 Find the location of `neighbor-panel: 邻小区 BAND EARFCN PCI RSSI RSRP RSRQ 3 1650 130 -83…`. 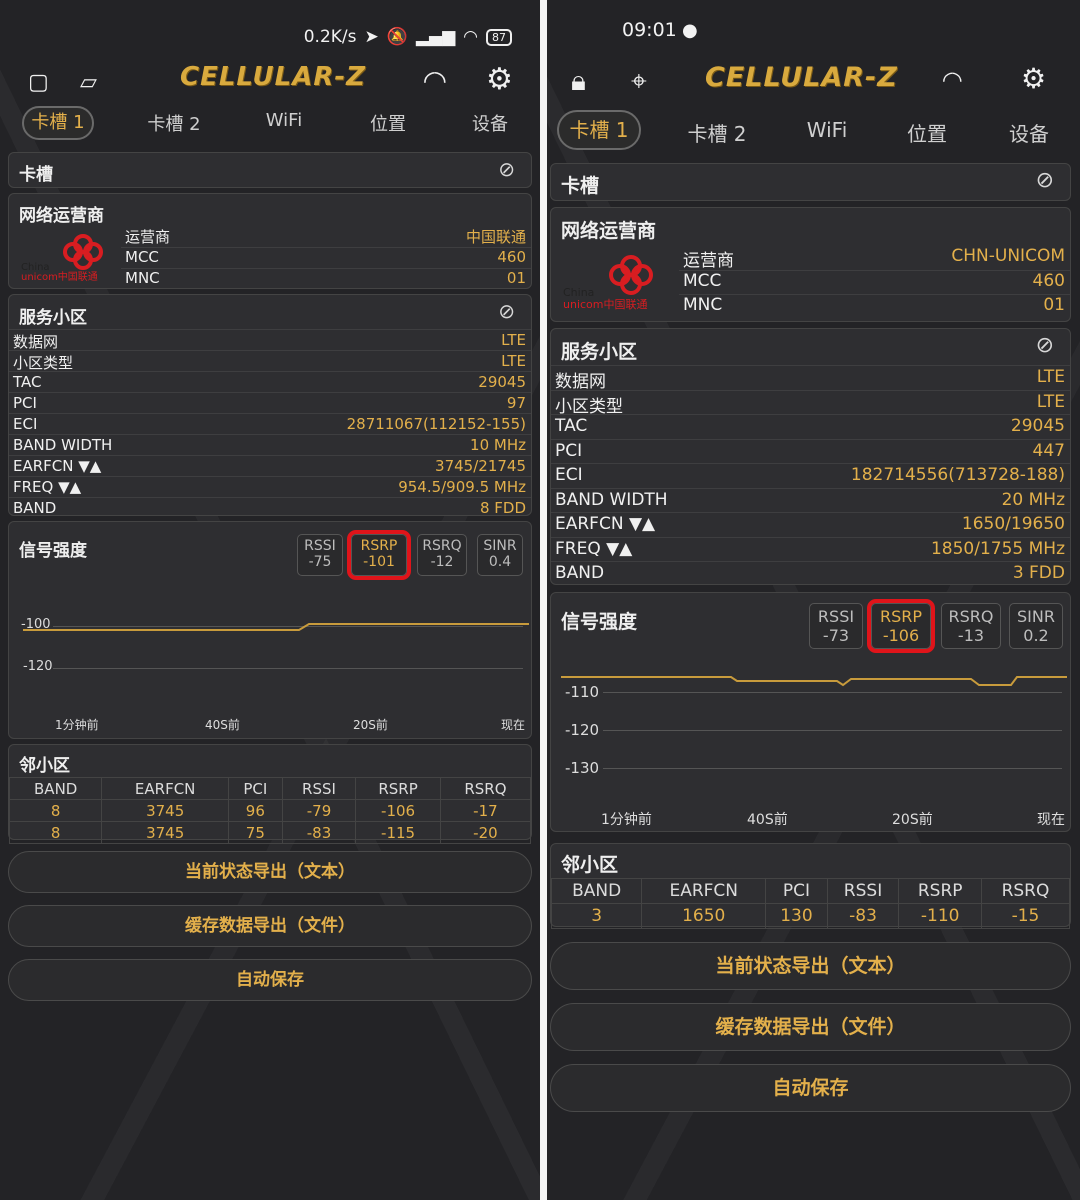

neighbor-panel: 邻小区 BAND EARFCN PCI RSSI RSRP RSRQ 3 1650 130 -83… is located at coordinates (810, 886).